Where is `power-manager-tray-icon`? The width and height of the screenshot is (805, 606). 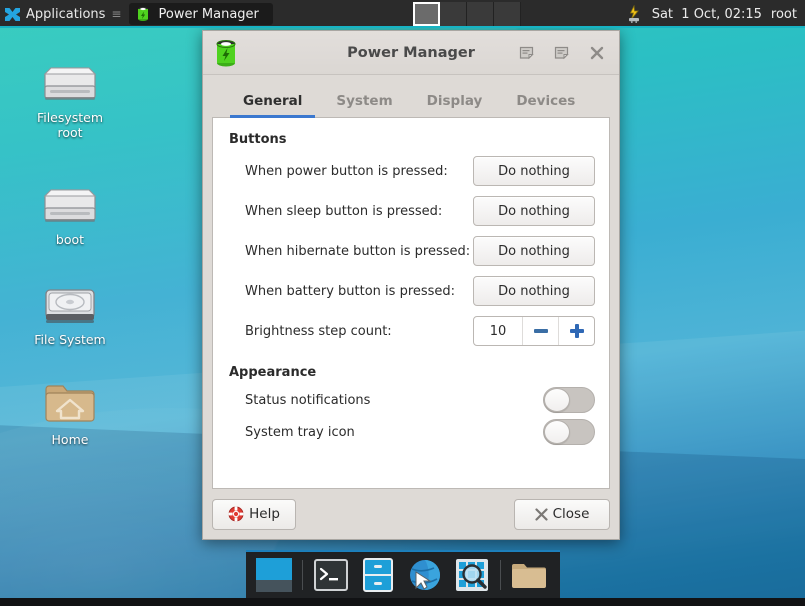 power-manager-tray-icon is located at coordinates (634, 14).